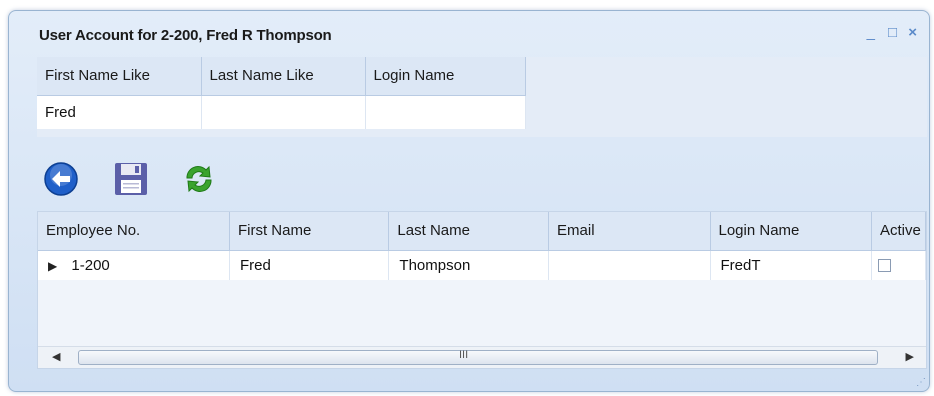 The height and width of the screenshot is (396, 934). I want to click on column-header-login-name: Login Name, so click(791, 231).